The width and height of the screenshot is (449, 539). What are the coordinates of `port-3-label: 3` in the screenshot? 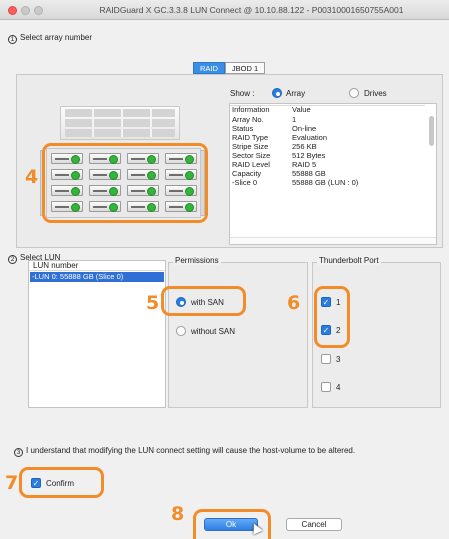 It's located at (338, 359).